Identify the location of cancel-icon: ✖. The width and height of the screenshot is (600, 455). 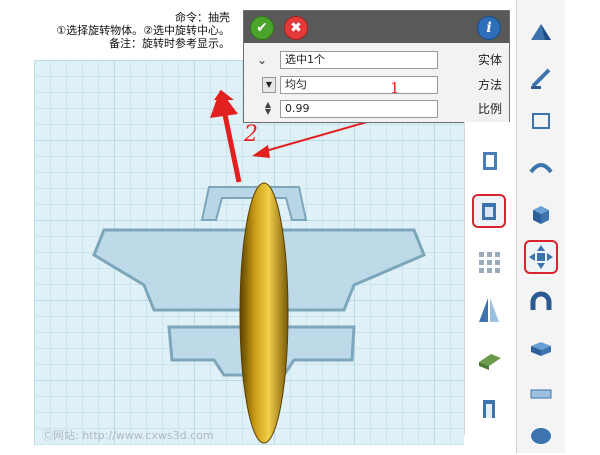
(296, 28).